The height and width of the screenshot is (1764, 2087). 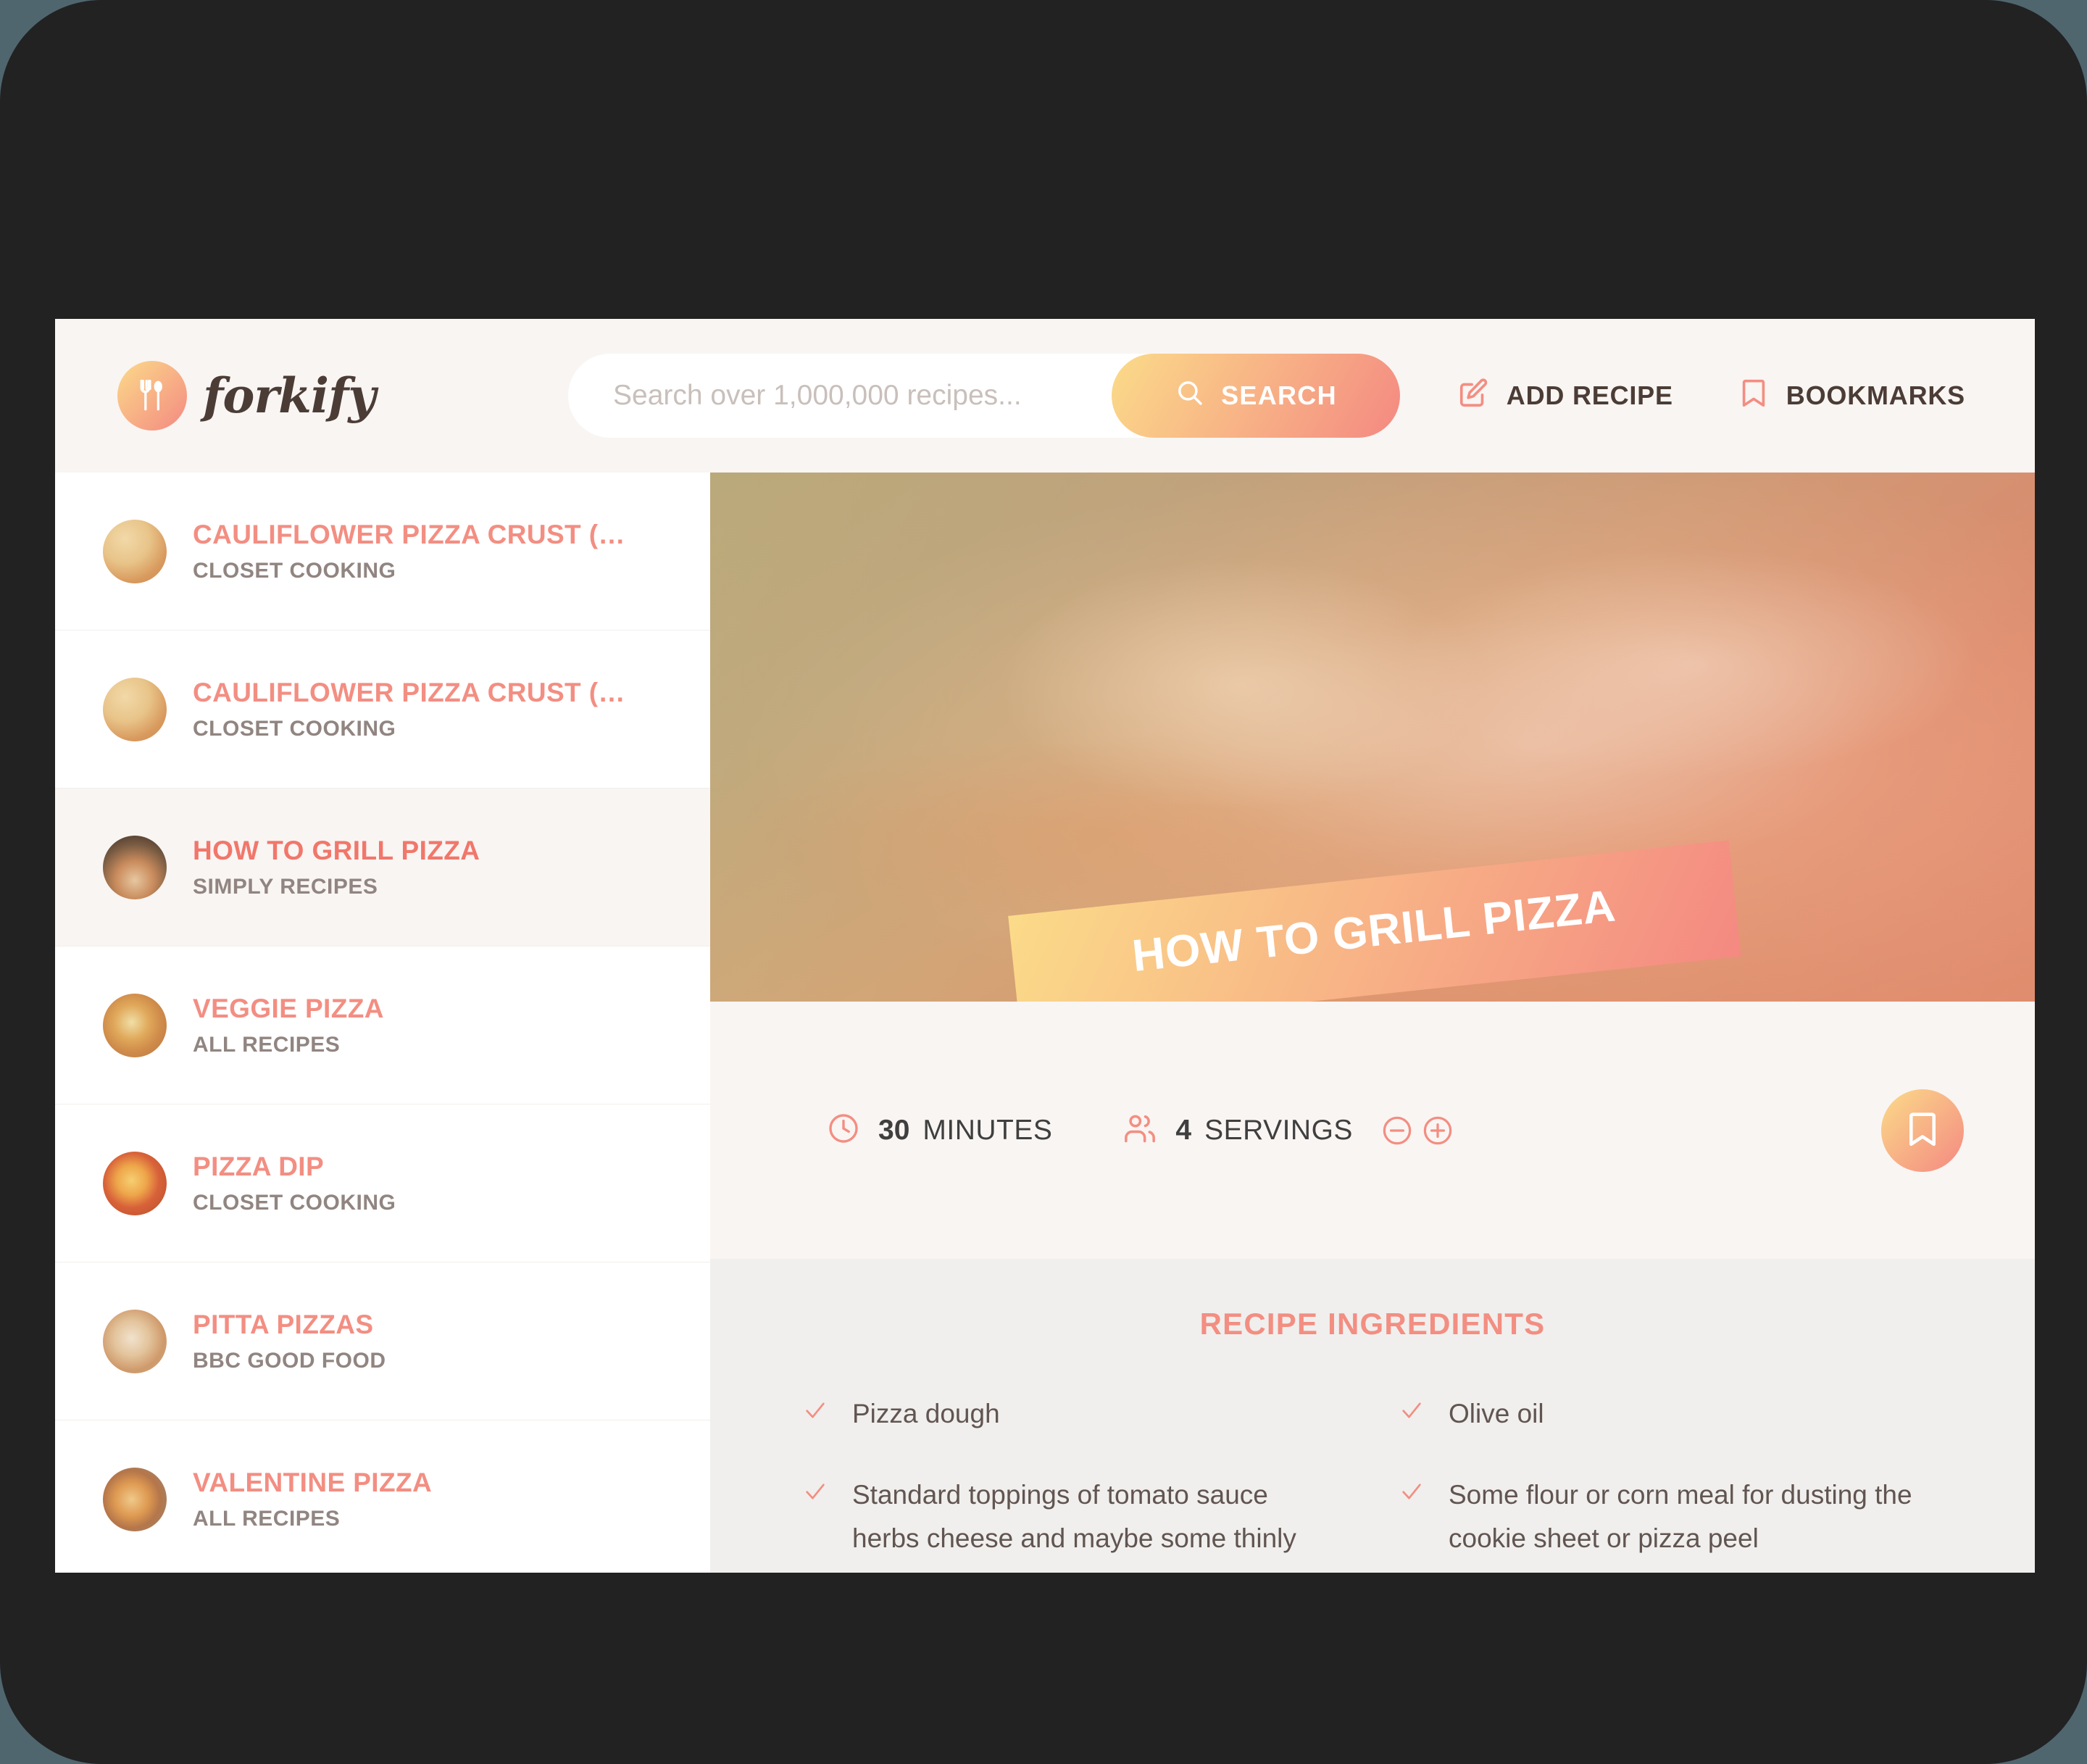 What do you see at coordinates (1712, 396) in the screenshot?
I see `header-nav: ADD RECIPE BOOKMARKS` at bounding box center [1712, 396].